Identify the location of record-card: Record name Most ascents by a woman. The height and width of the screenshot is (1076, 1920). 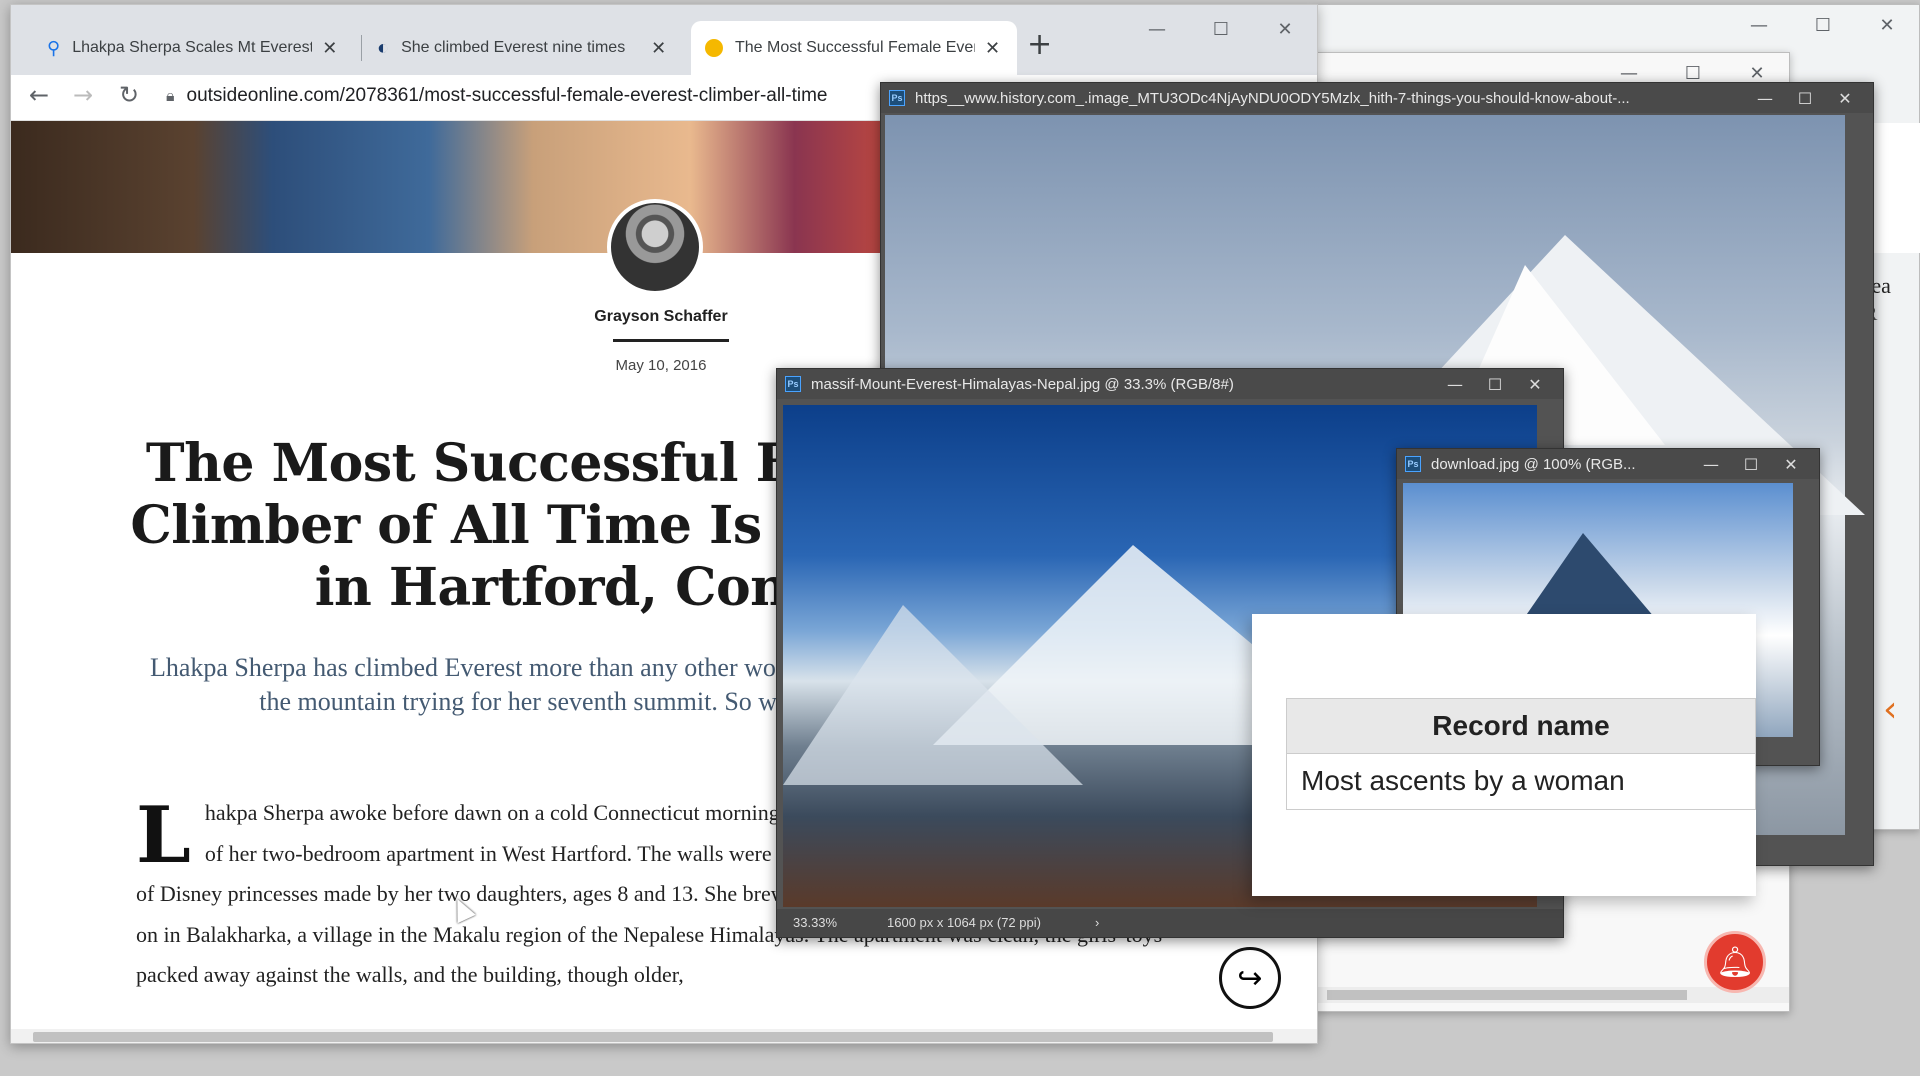
(1504, 755).